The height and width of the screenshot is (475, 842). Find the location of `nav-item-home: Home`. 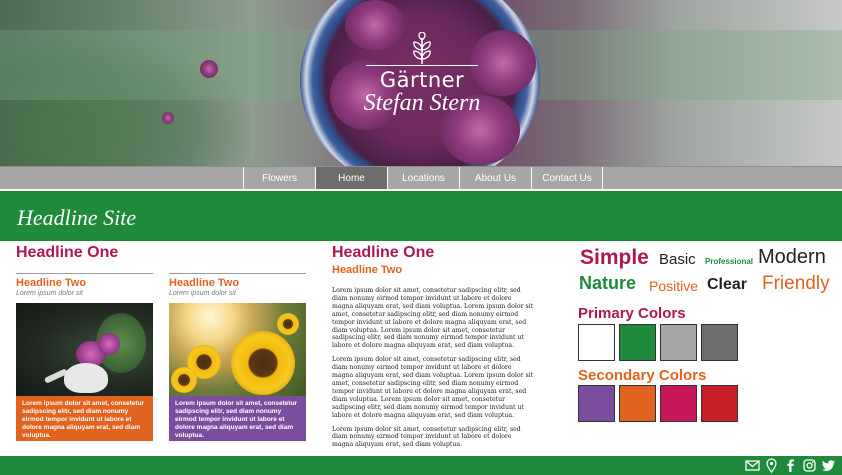

nav-item-home: Home is located at coordinates (351, 178).